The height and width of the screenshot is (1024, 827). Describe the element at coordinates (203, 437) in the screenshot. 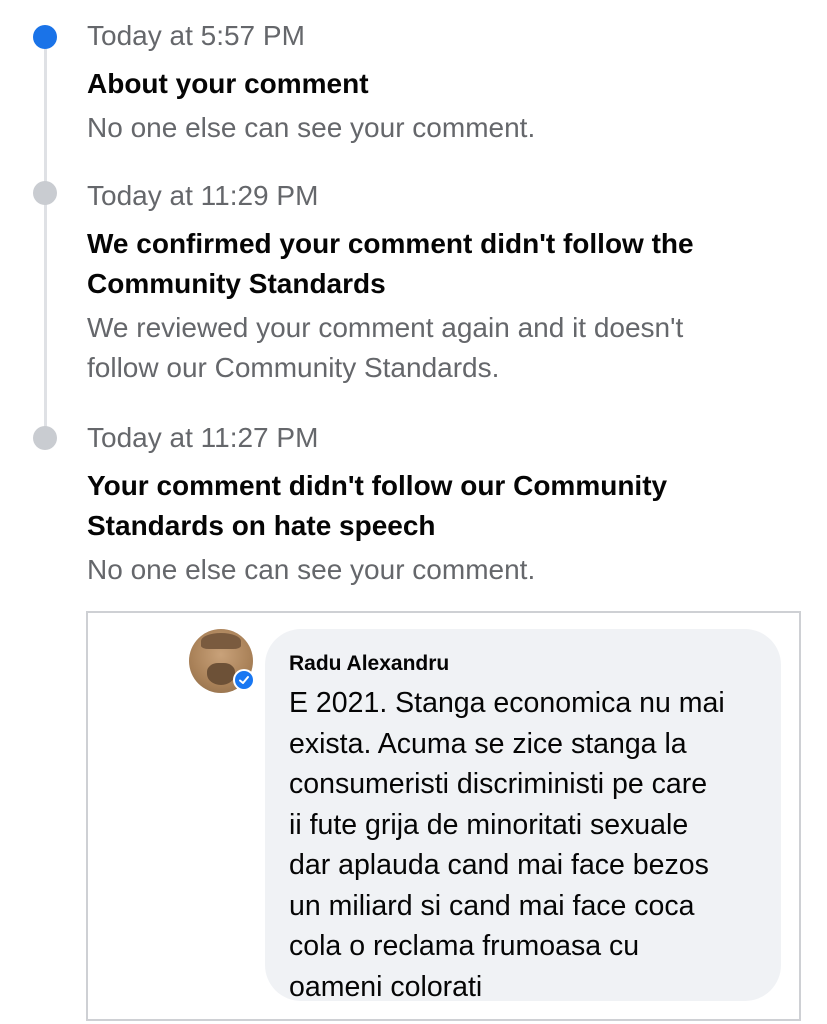

I see `event-timestamp: Today at 11:27 PM` at that location.